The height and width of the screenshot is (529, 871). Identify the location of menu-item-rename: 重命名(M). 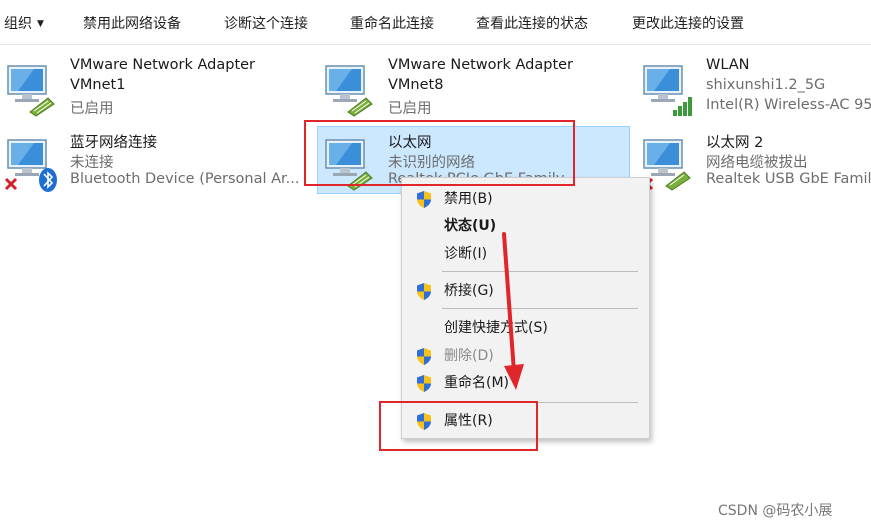
(525, 383).